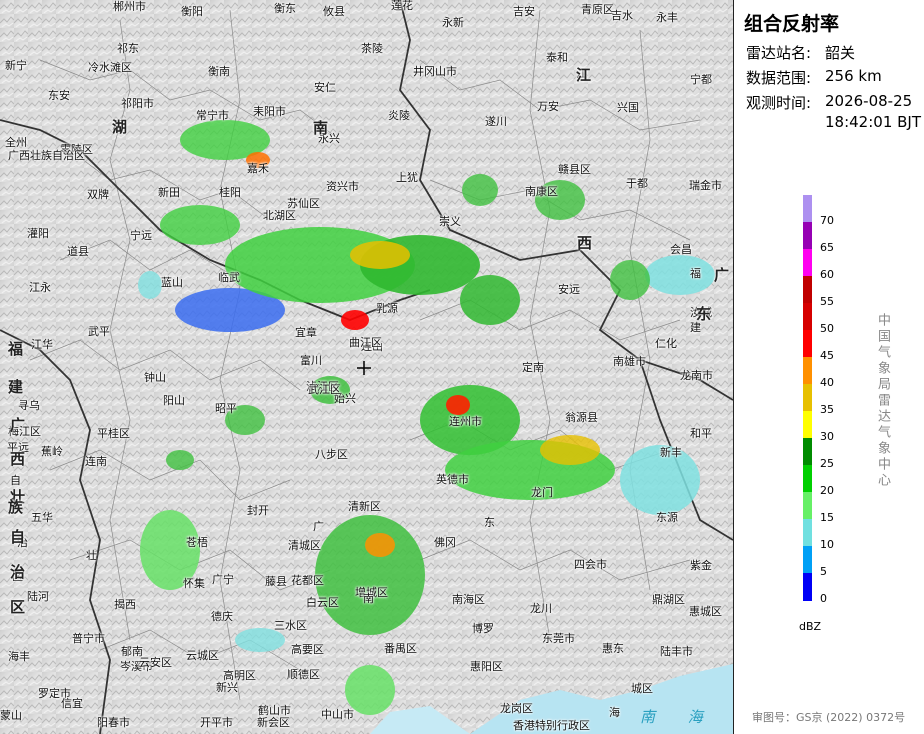 This screenshot has width=924, height=734. I want to click on legend-tick-label: 0, so click(823, 598).